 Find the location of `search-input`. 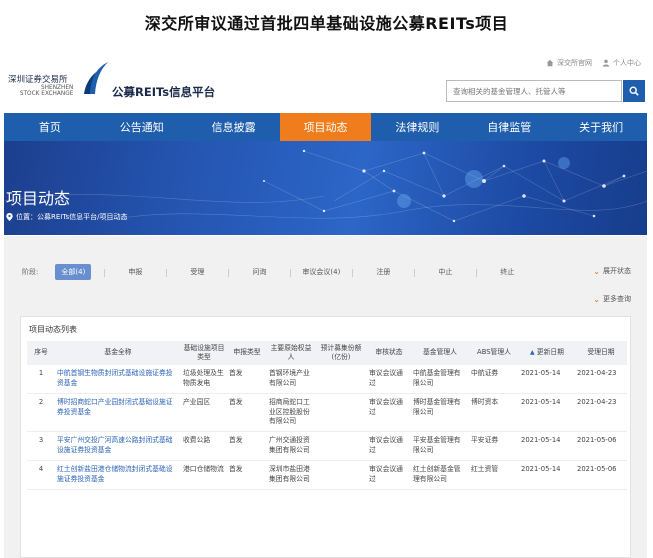

search-input is located at coordinates (534, 91).